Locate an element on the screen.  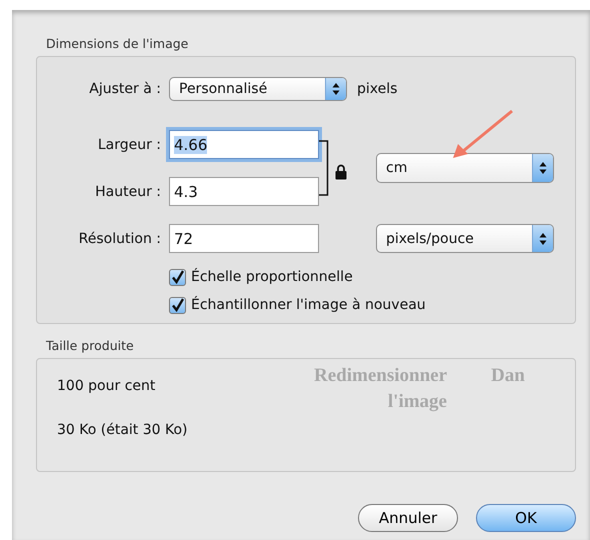
background-text: Dan is located at coordinates (508, 376).